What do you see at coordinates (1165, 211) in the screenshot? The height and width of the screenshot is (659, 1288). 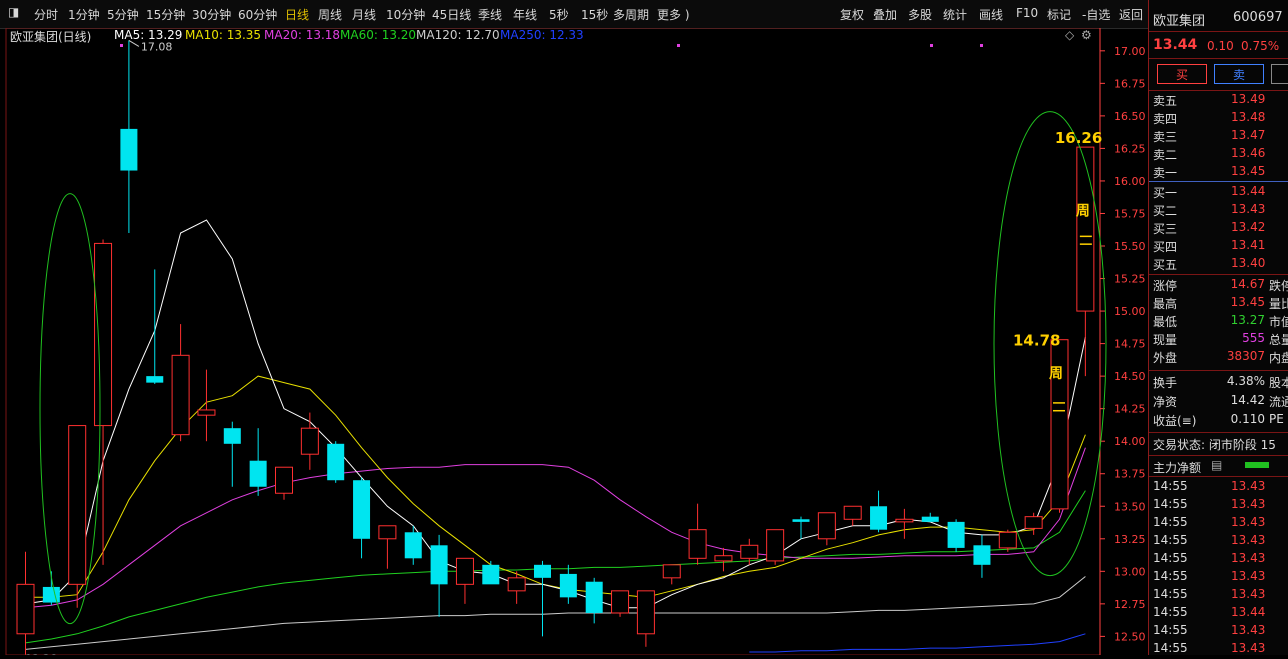 I see `bid-label: 买二` at bounding box center [1165, 211].